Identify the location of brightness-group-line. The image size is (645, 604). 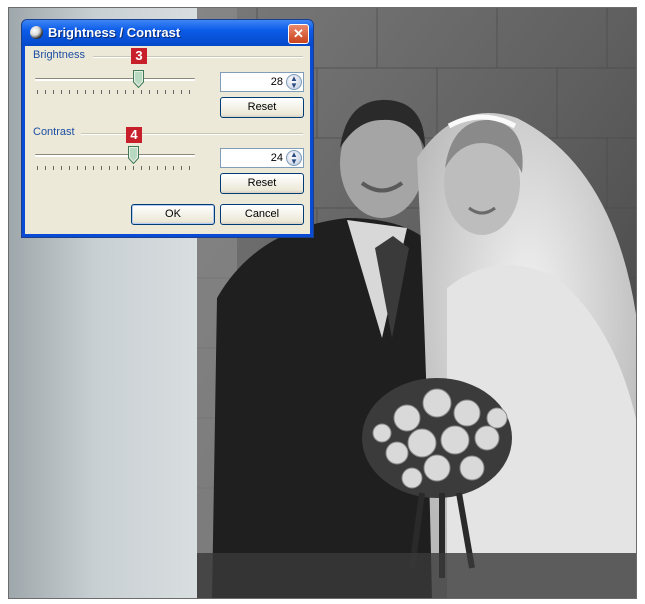
(198, 57).